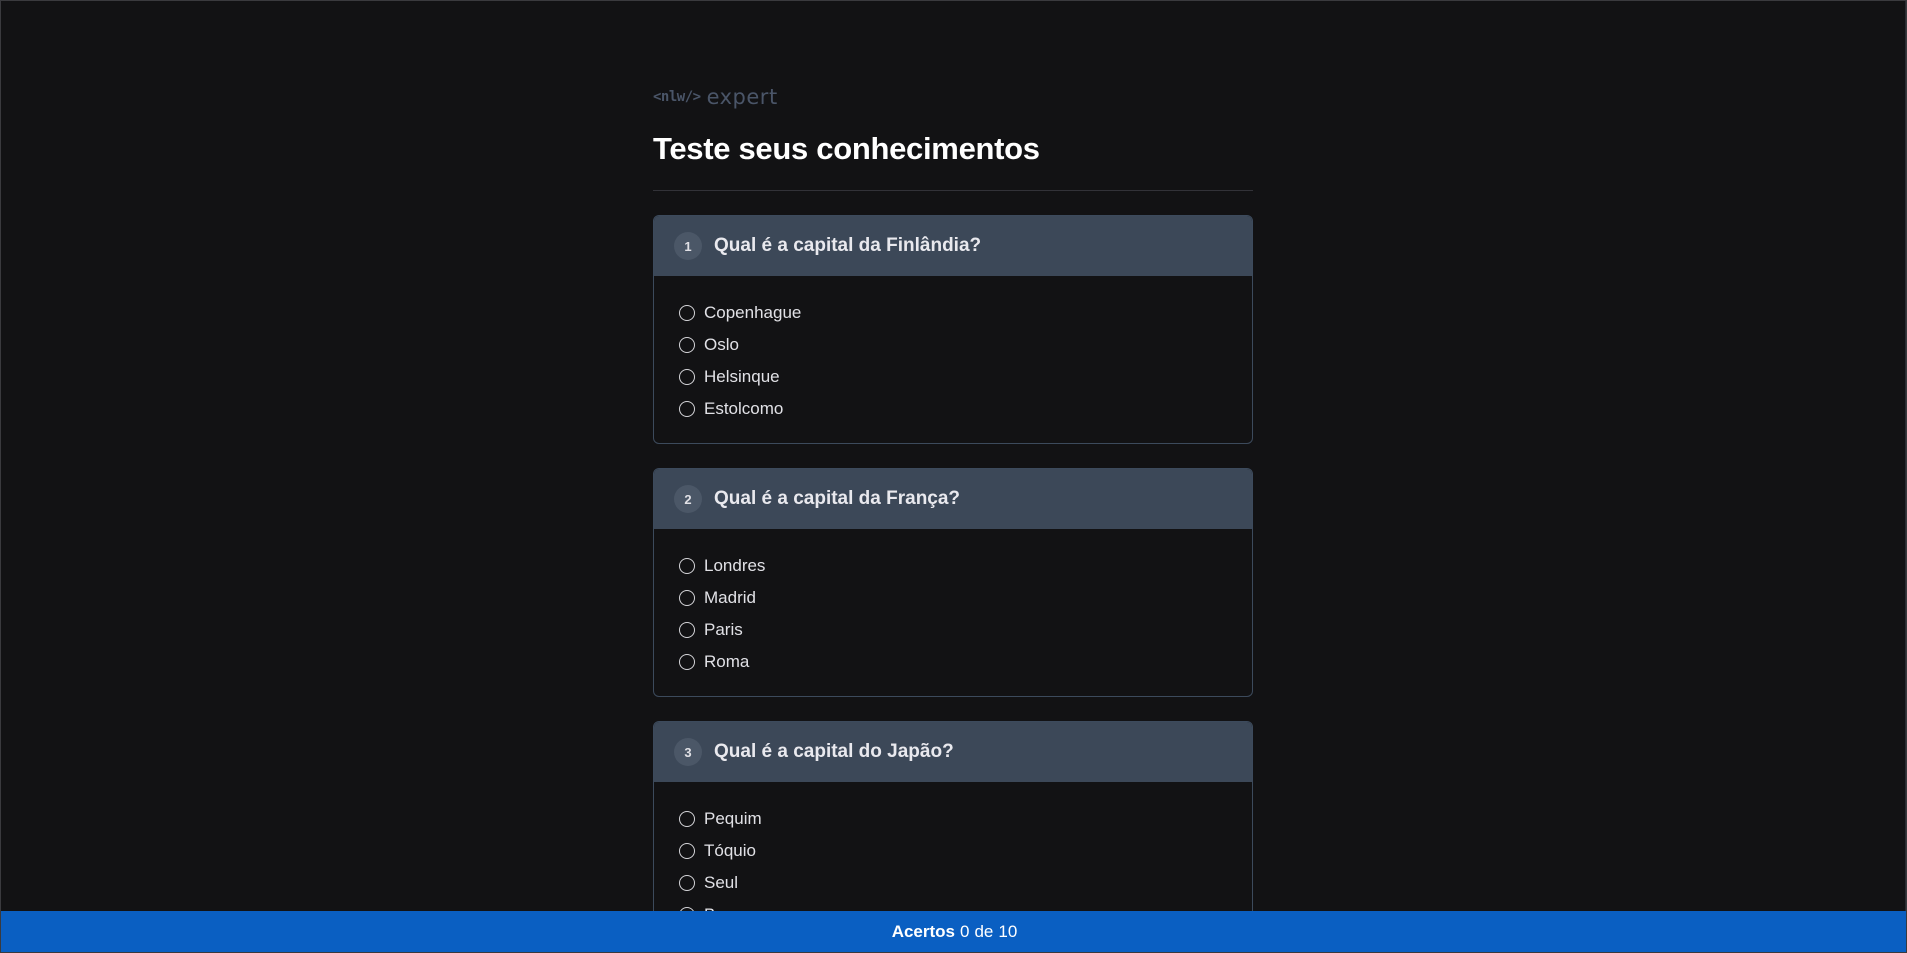 The height and width of the screenshot is (953, 1907). Describe the element at coordinates (837, 498) in the screenshot. I see `question-title: Qual é a capital da França?` at that location.